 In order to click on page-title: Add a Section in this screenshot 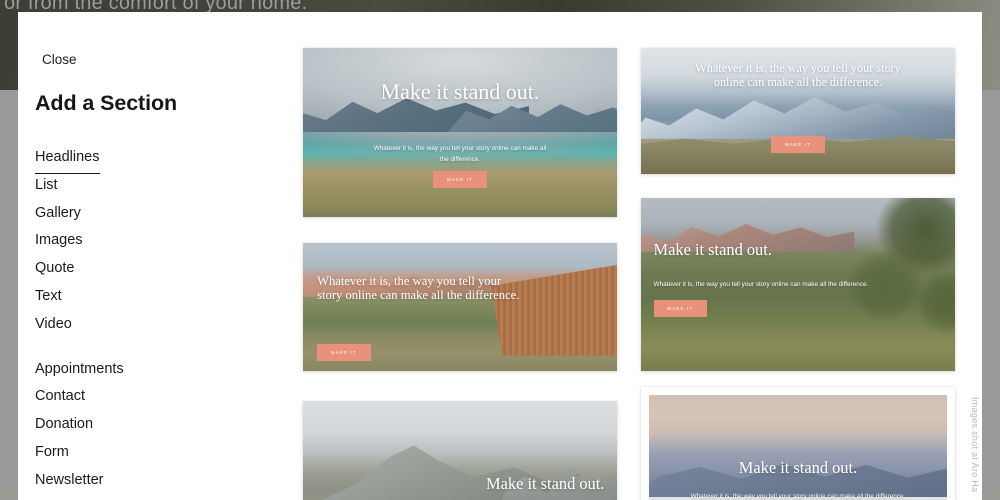, I will do `click(106, 103)`.